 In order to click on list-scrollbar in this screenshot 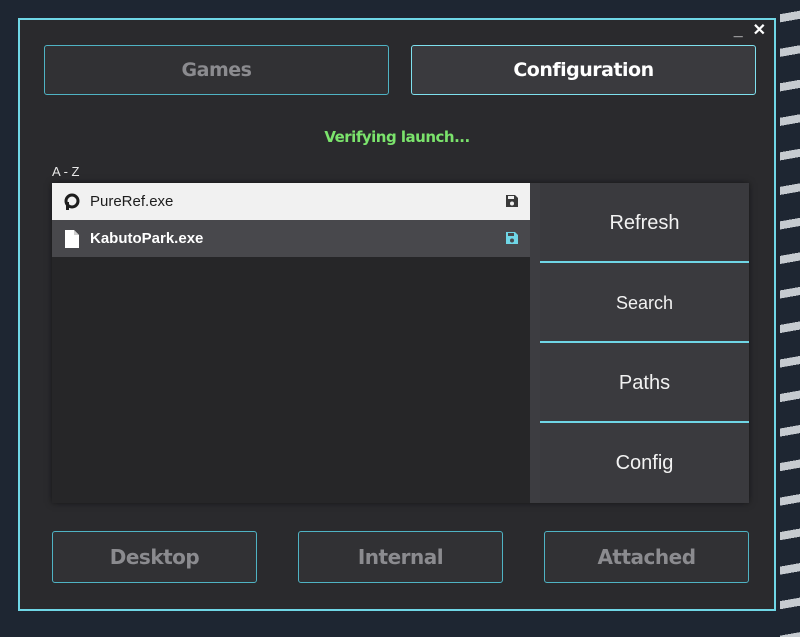, I will do `click(535, 343)`.